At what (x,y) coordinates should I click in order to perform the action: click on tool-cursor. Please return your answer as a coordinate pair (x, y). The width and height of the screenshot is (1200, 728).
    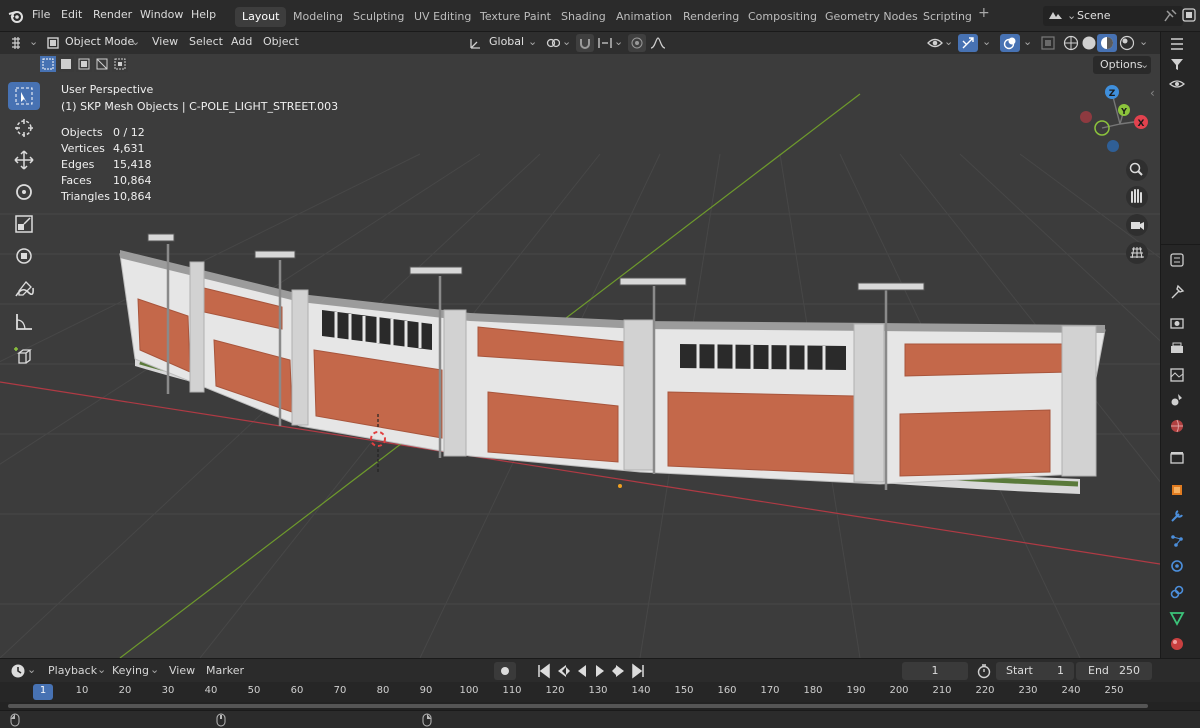
    Looking at the image, I should click on (24, 128).